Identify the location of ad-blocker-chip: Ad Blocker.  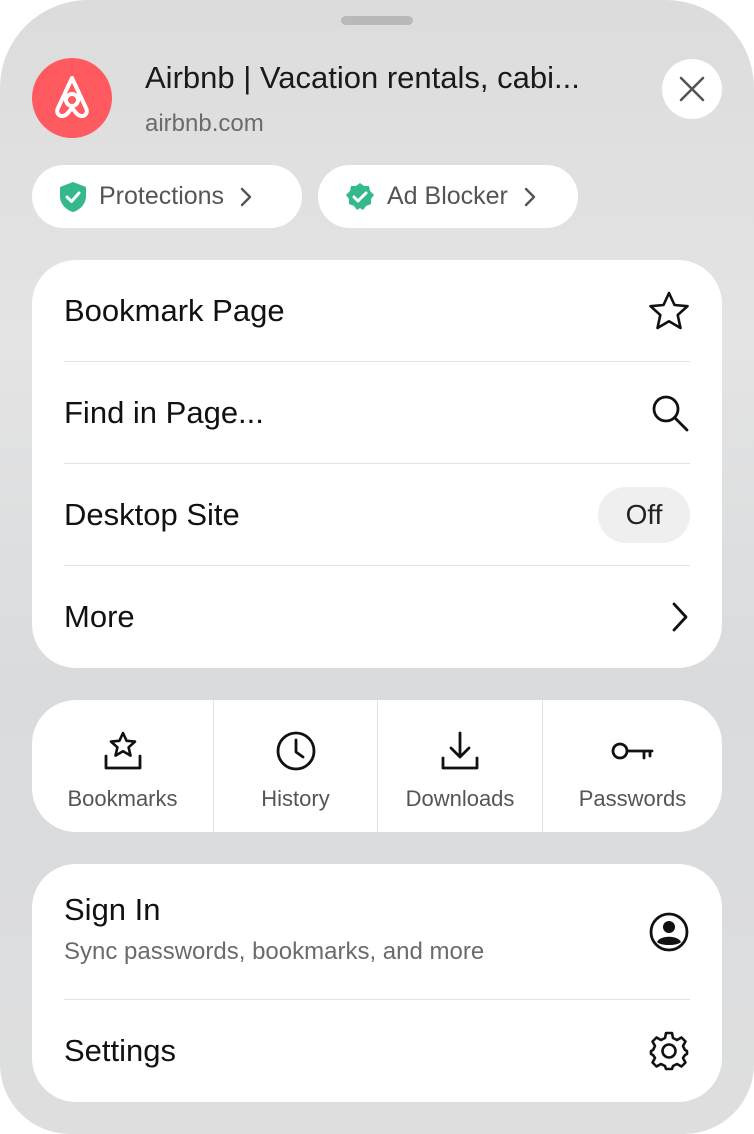
(448, 196).